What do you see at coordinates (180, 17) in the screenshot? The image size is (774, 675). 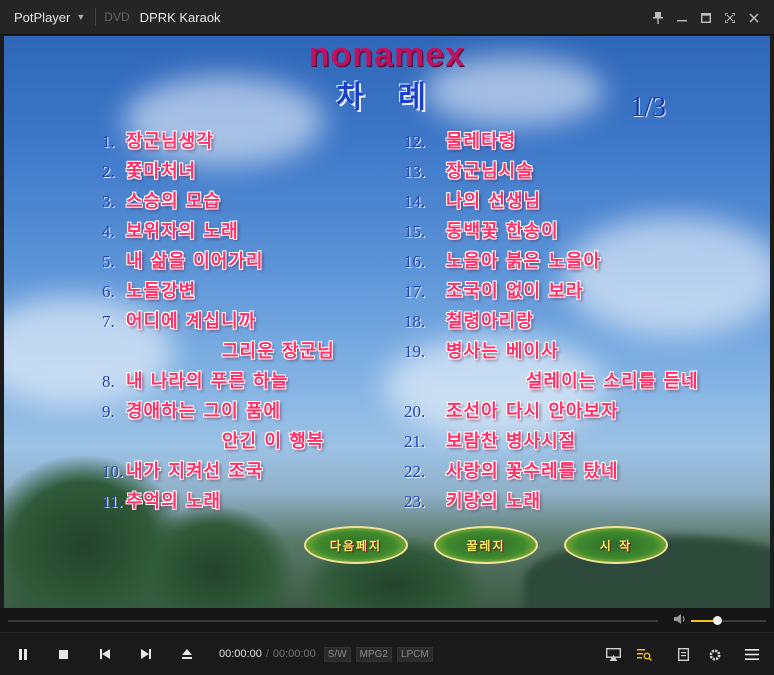 I see `window-title: DPRK Karaok` at bounding box center [180, 17].